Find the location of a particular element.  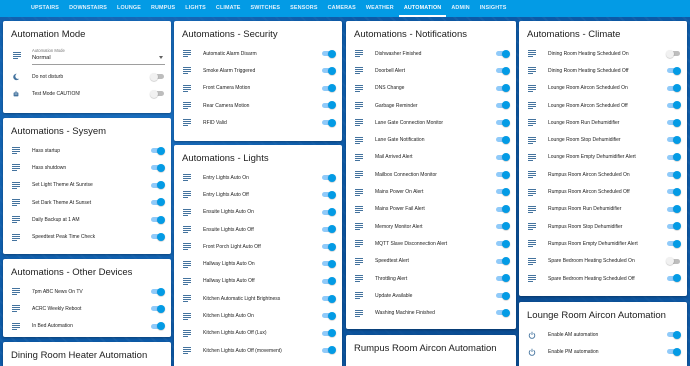

tab-automation: AUTOMATION is located at coordinates (422, 8).